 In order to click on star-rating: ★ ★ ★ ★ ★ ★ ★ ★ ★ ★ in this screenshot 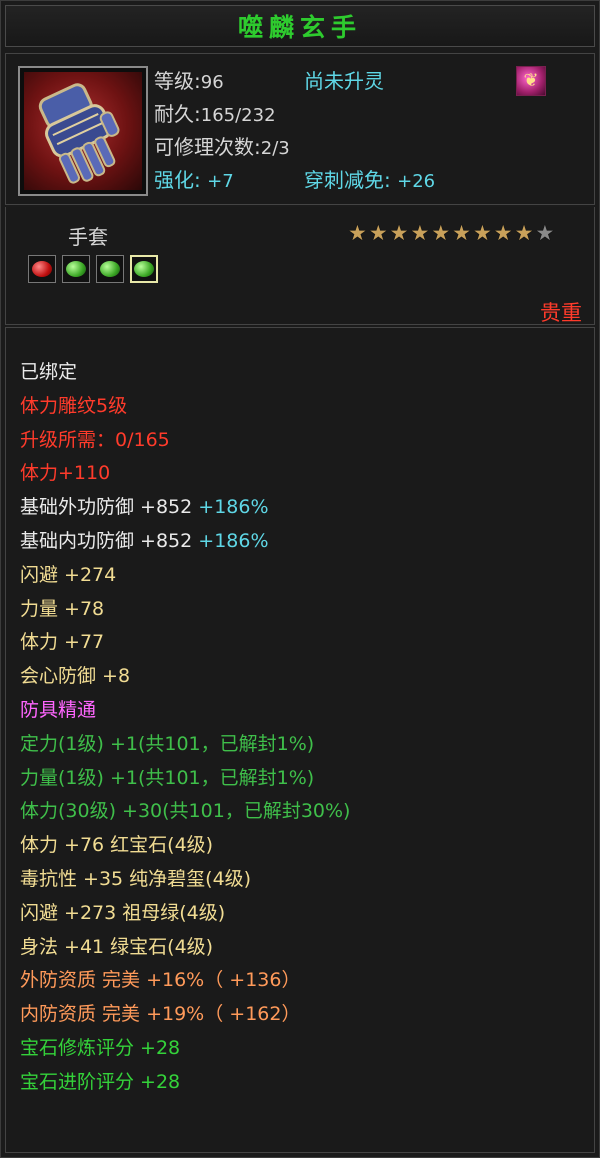, I will do `click(451, 233)`.